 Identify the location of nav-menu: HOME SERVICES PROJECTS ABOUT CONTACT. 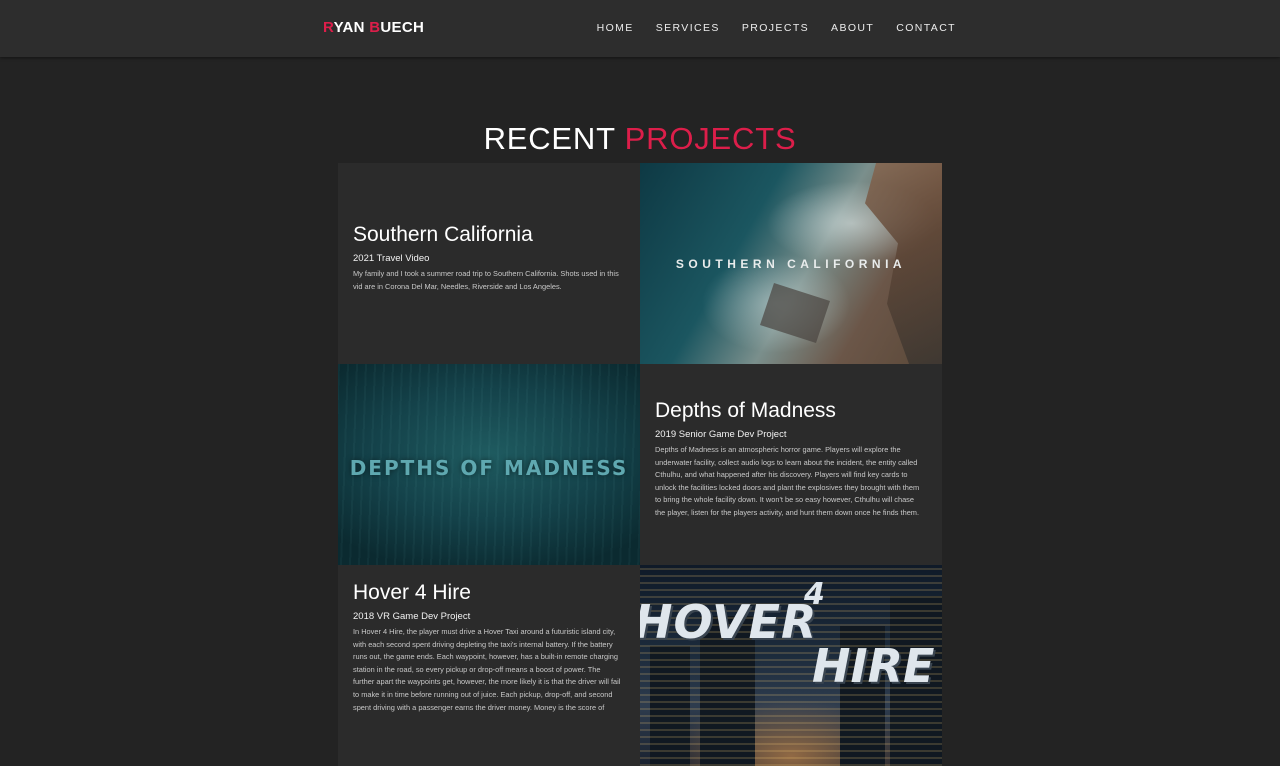
(776, 28).